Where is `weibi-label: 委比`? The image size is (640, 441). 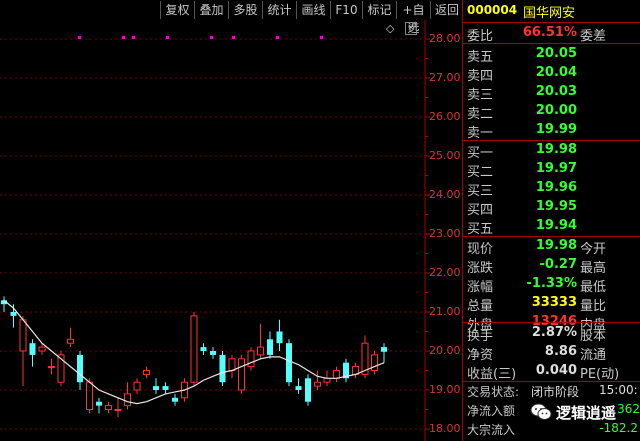 weibi-label: 委比 is located at coordinates (480, 36).